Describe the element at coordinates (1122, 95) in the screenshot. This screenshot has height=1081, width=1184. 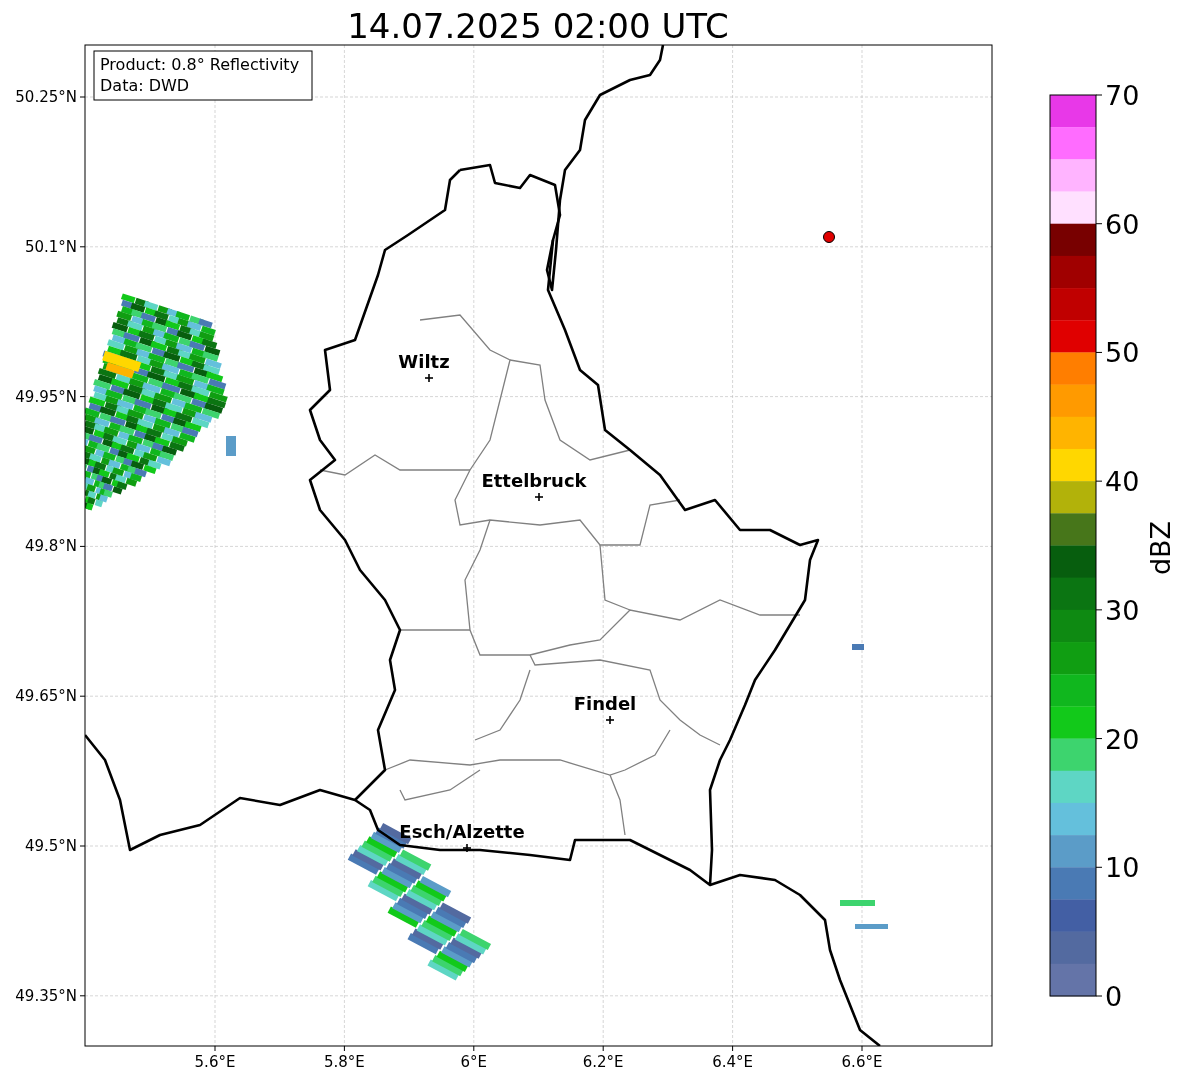
I see `colorbar-tick-label: 70` at that location.